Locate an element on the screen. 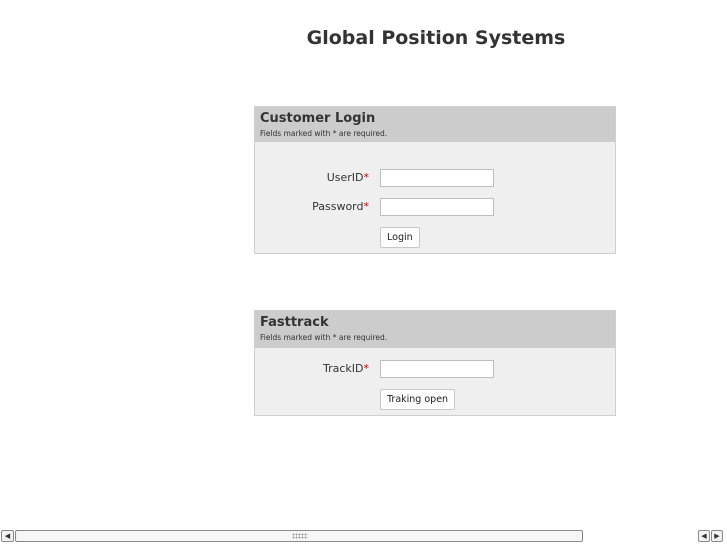 This screenshot has width=727, height=545. userid-row: UserID* is located at coordinates (435, 179).